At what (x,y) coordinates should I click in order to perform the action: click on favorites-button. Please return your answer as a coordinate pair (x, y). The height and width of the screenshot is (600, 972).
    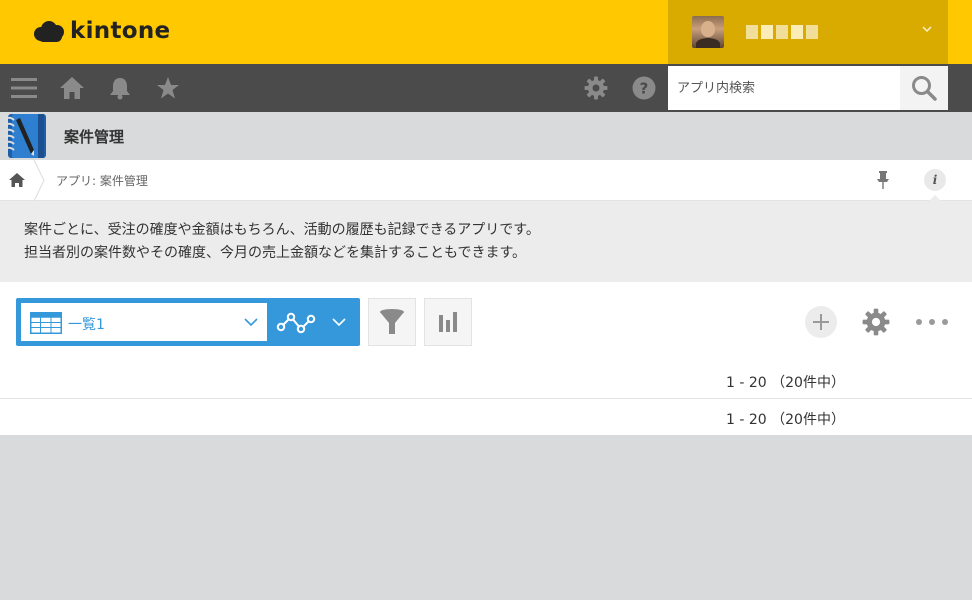
    Looking at the image, I should click on (168, 88).